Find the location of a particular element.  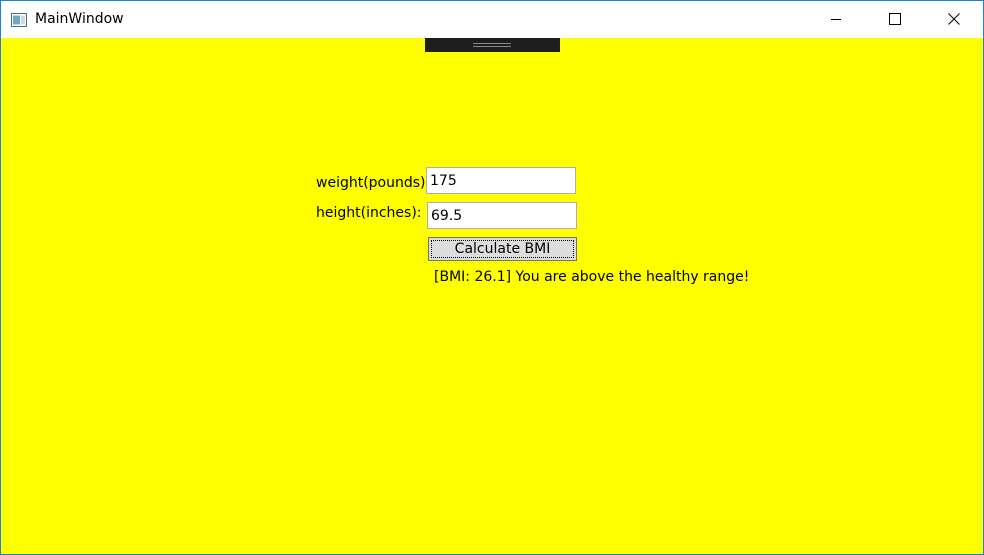

calculate-bmi-button: Calculate BMI is located at coordinates (502, 249).